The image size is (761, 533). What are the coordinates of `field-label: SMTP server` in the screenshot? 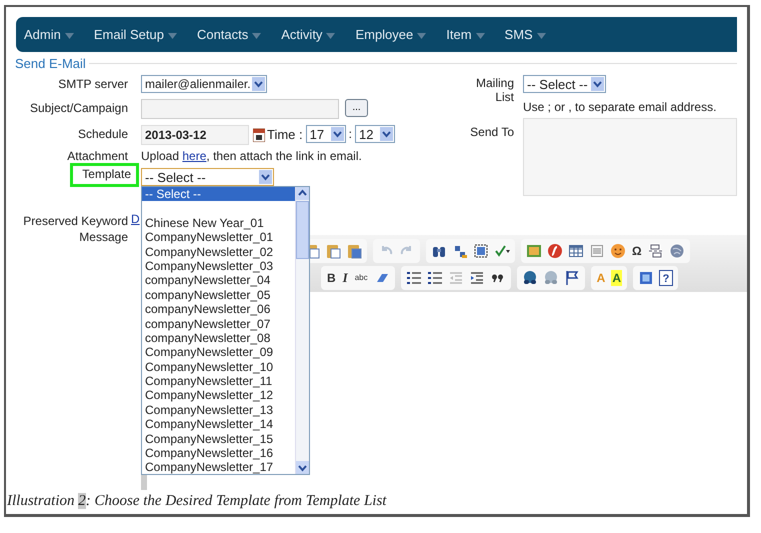 It's located at (93, 83).